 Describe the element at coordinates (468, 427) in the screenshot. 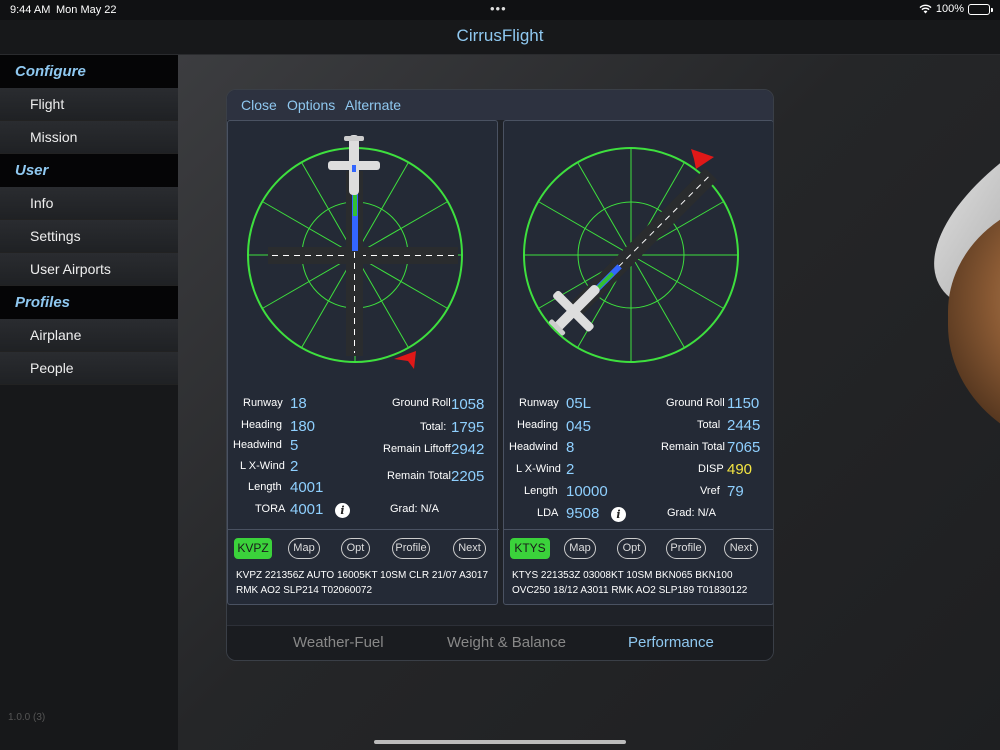

I see `total-value: 1795` at that location.